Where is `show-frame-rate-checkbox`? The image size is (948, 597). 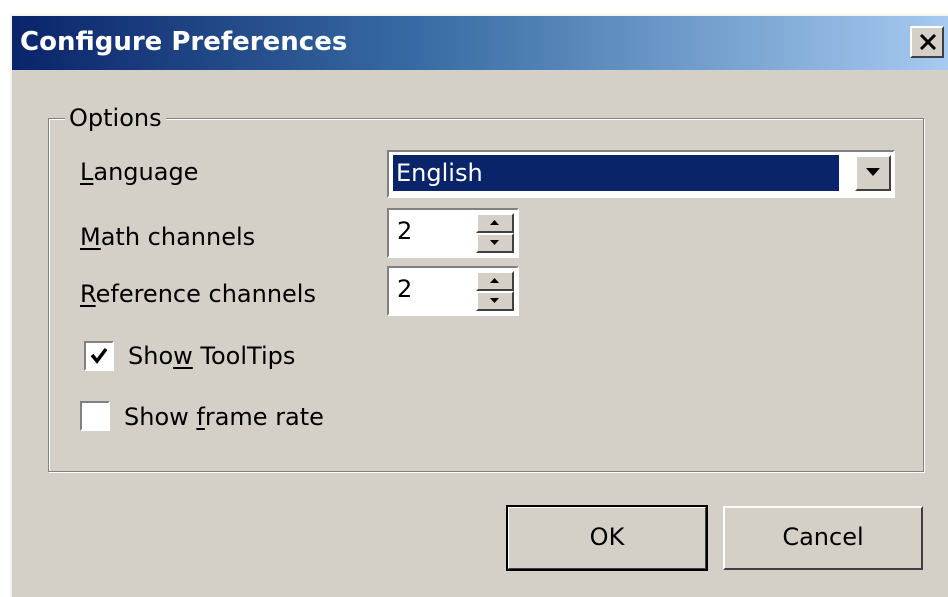 show-frame-rate-checkbox is located at coordinates (95, 416).